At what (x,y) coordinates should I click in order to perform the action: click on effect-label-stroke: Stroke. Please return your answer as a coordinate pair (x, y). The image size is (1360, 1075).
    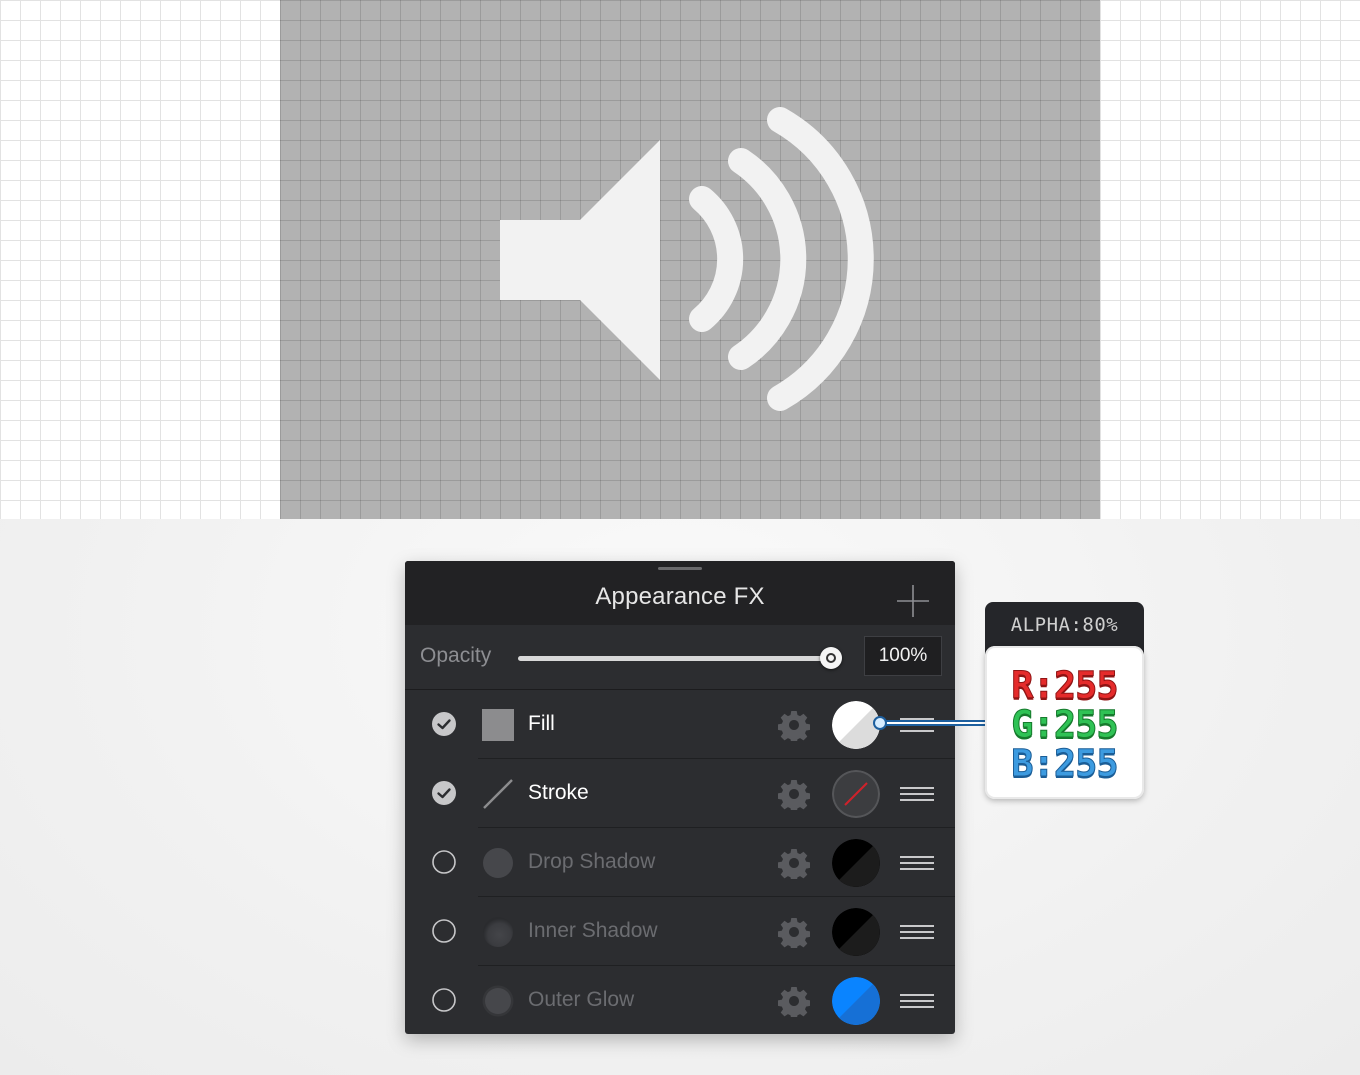
    Looking at the image, I should click on (558, 793).